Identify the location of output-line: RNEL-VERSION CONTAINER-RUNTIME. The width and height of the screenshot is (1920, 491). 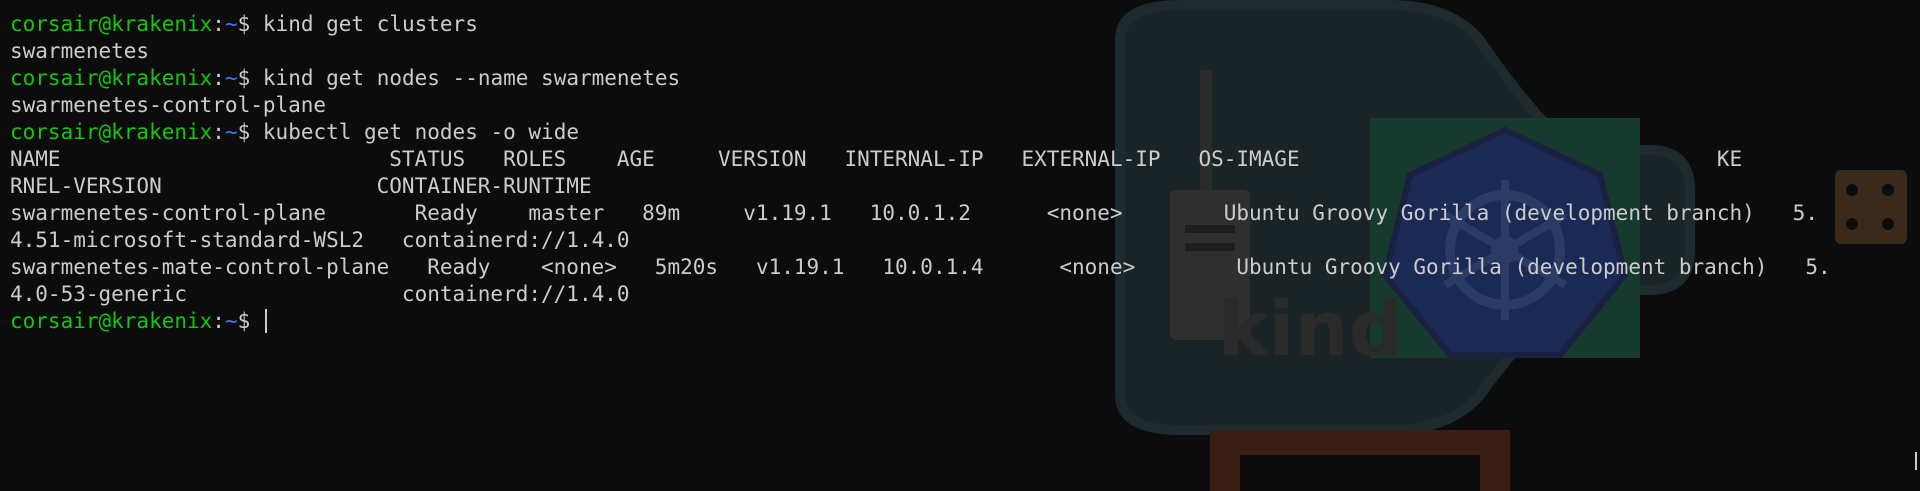
(301, 186).